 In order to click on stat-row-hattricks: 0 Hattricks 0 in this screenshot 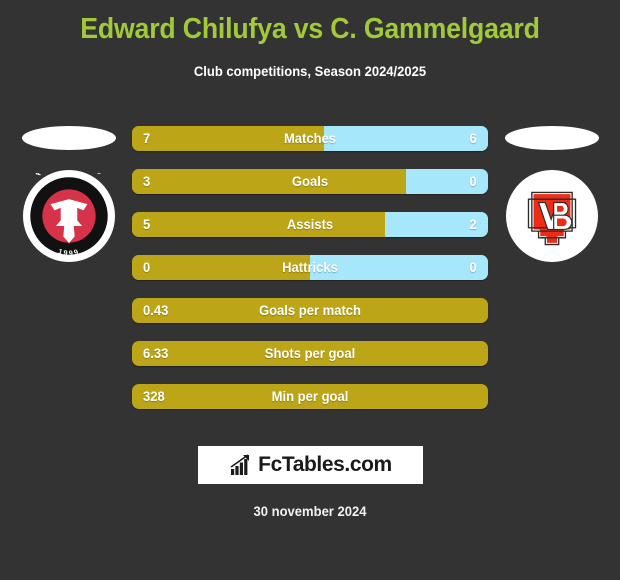, I will do `click(310, 267)`.